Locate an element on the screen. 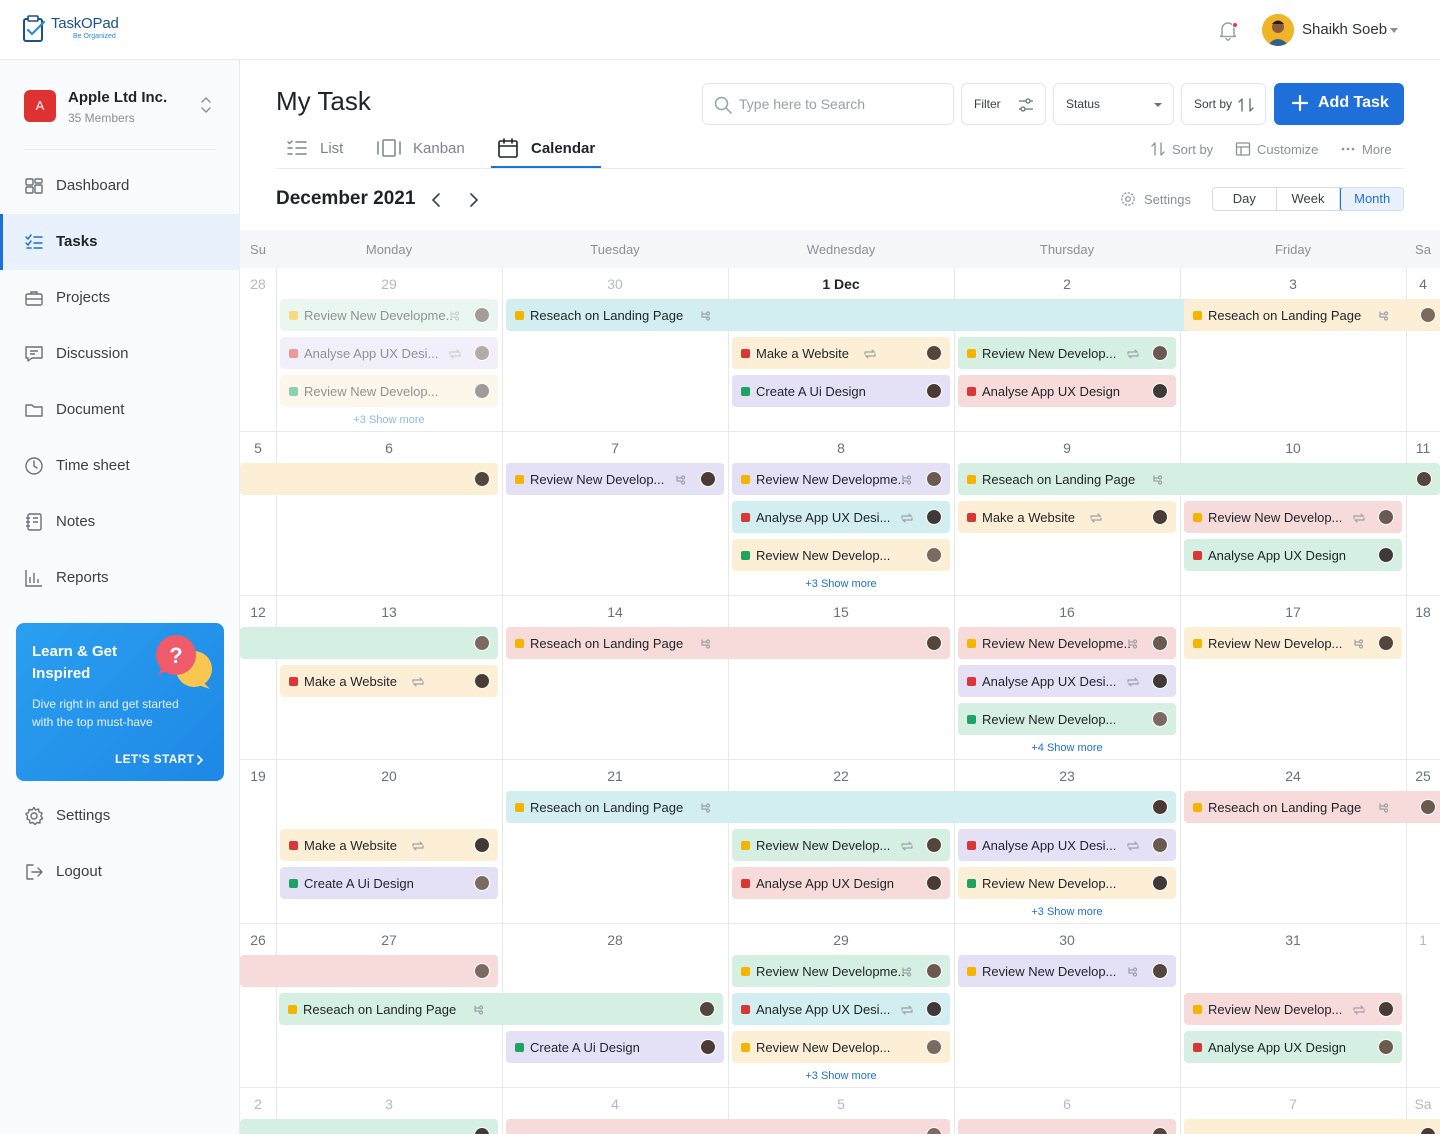 The width and height of the screenshot is (1440, 1134). day-number: 1 is located at coordinates (1423, 940).